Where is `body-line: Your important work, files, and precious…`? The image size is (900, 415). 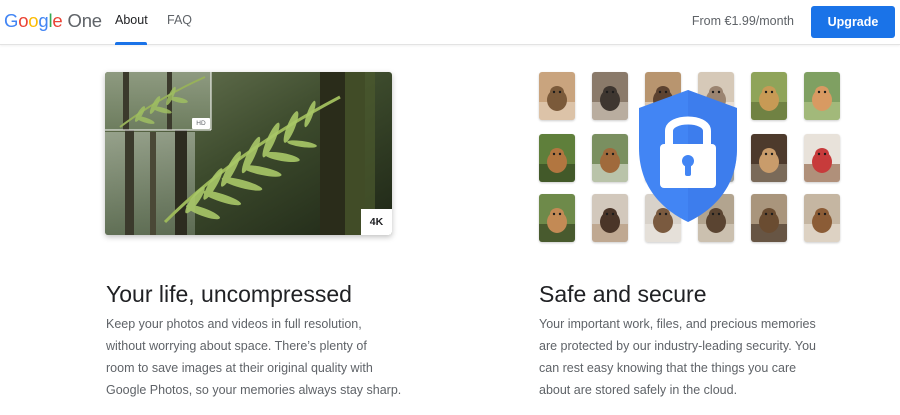
body-line: Your important work, files, and precious… is located at coordinates (677, 324).